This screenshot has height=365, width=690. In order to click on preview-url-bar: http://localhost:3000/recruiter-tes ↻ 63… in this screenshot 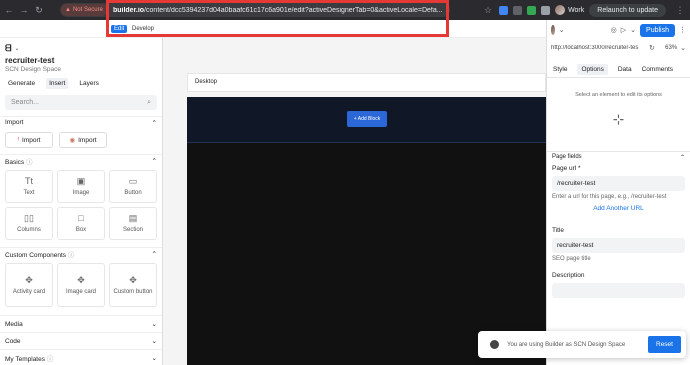, I will do `click(618, 48)`.